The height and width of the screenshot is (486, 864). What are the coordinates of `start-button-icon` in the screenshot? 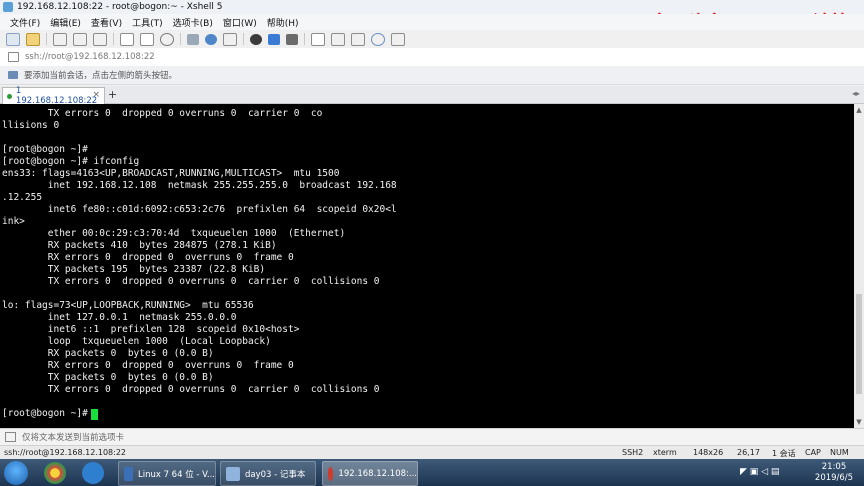 It's located at (16, 473).